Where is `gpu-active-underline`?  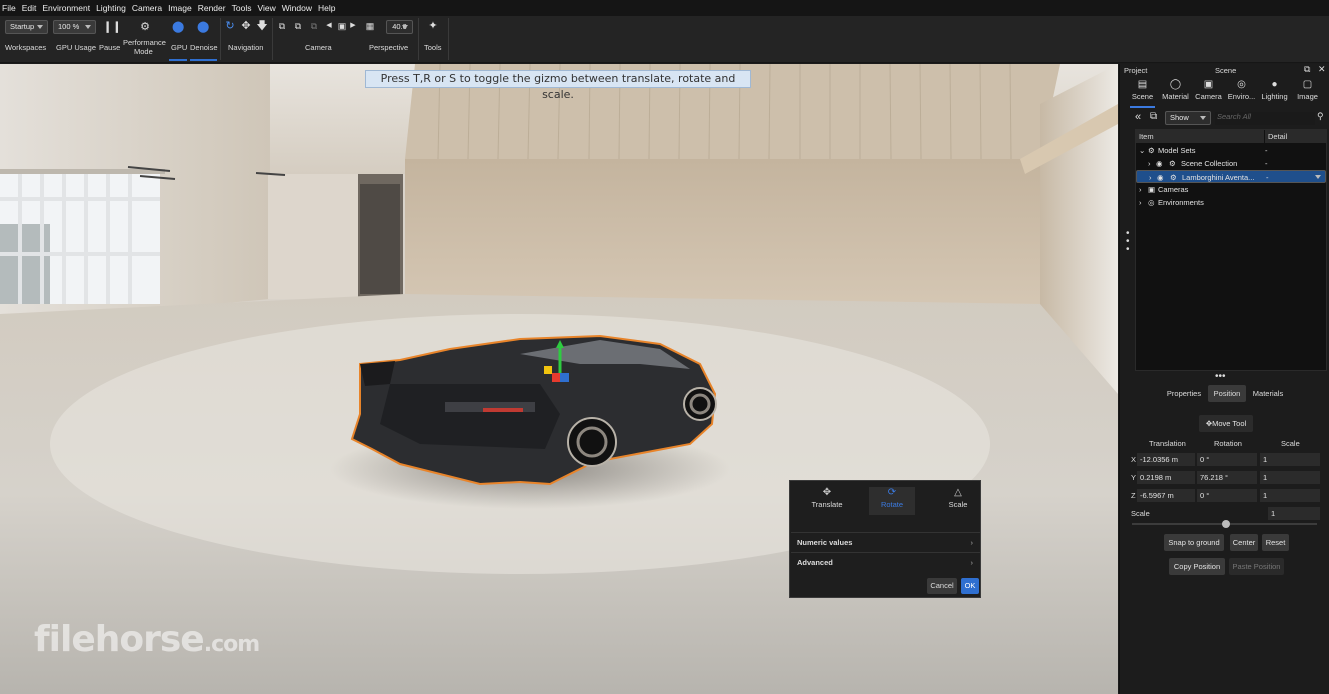
gpu-active-underline is located at coordinates (178, 60).